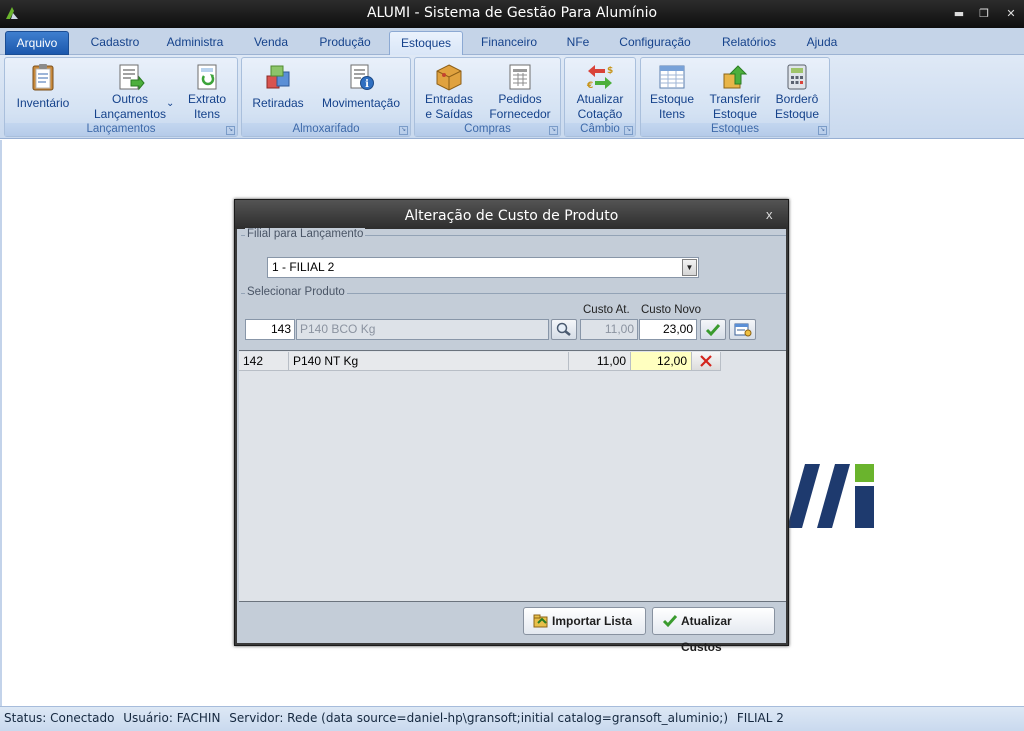 This screenshot has height=731, width=1024. Describe the element at coordinates (129, 99) in the screenshot. I see `outros-label-1: Outros` at that location.